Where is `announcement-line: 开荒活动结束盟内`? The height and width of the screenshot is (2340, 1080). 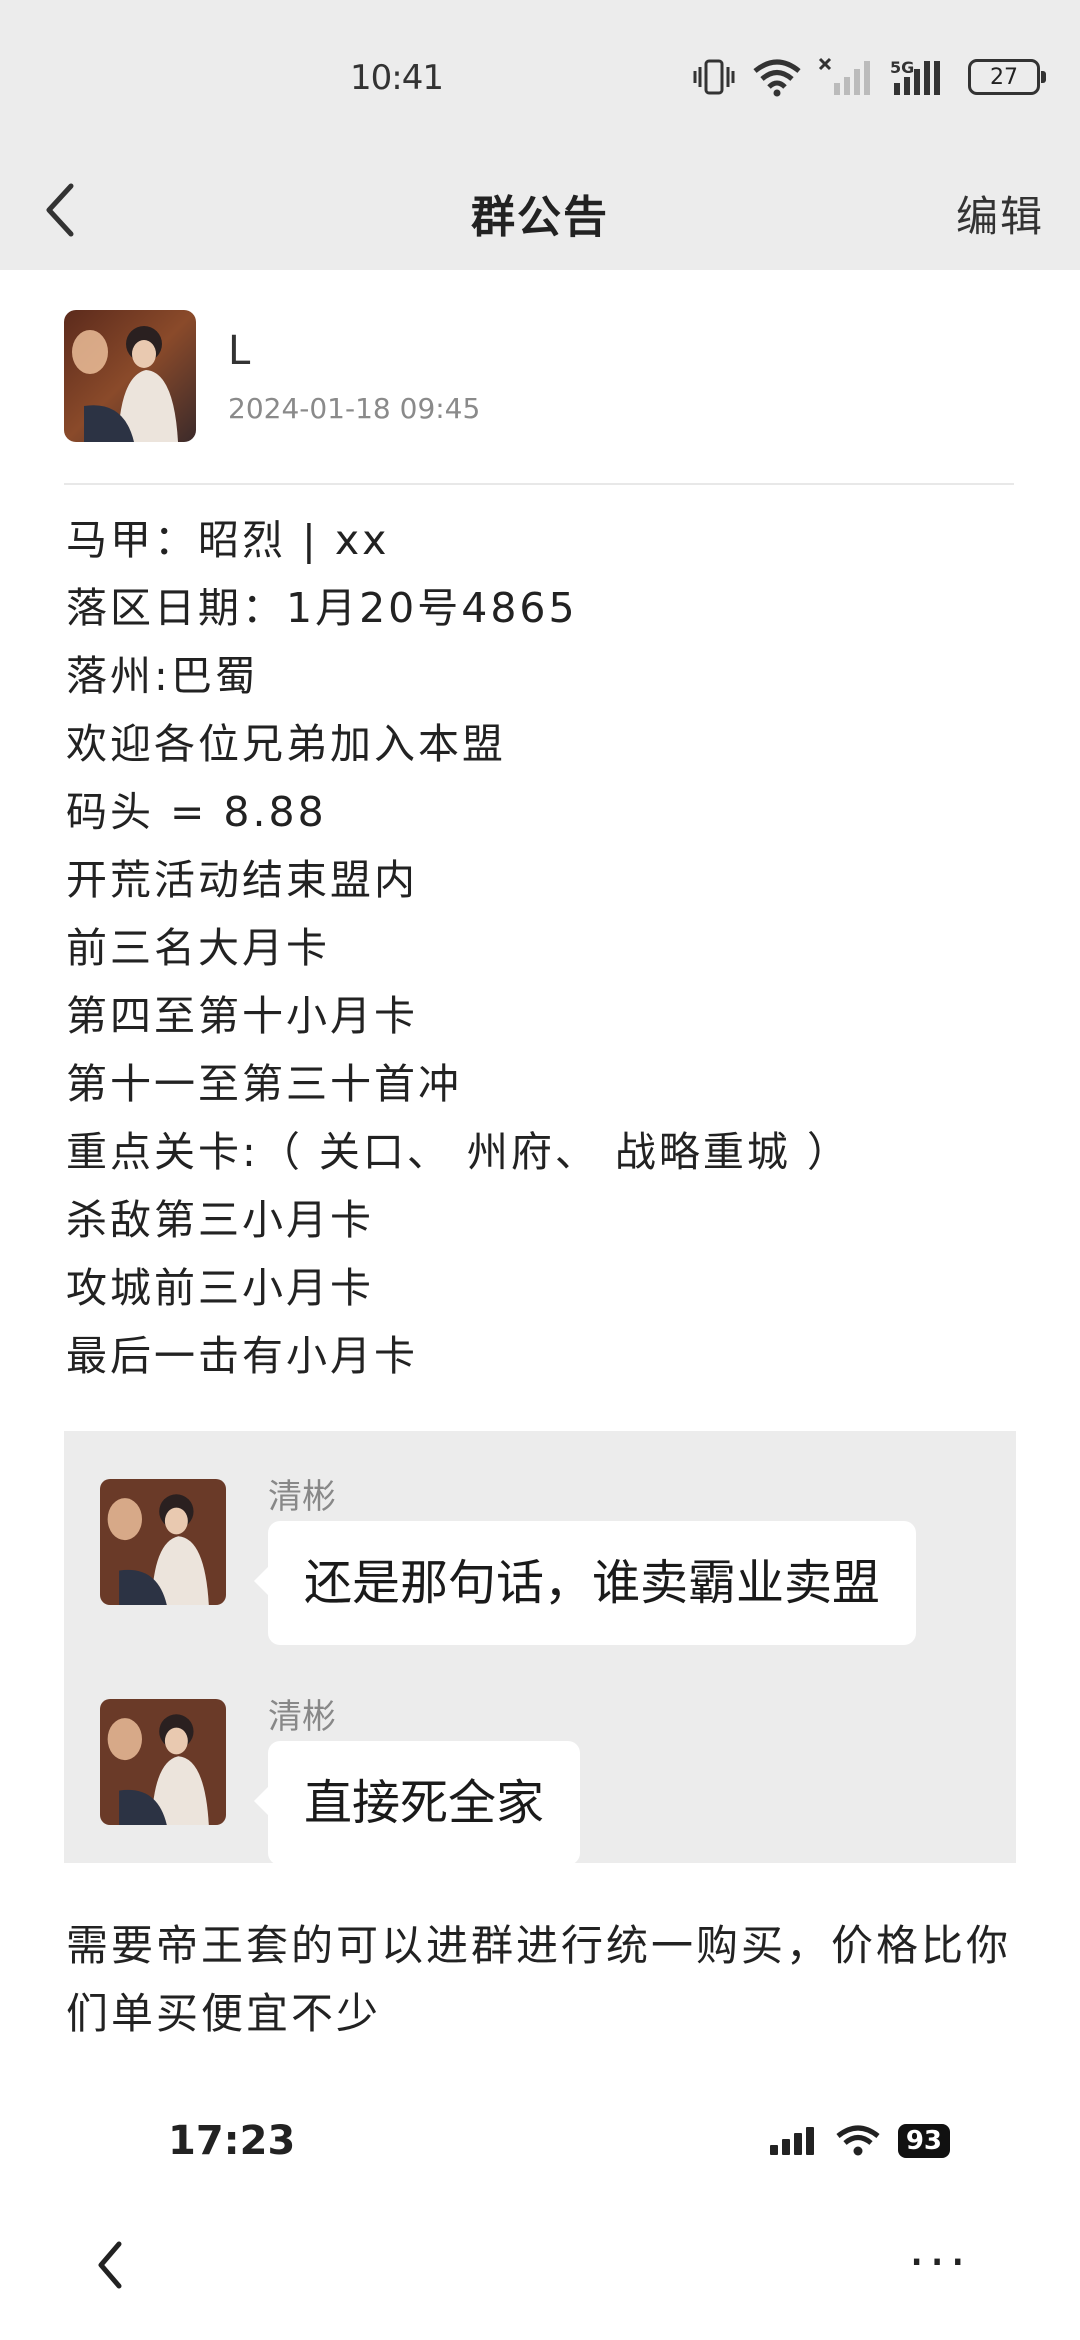
announcement-line: 开荒活动结束盟内 is located at coordinates (242, 880).